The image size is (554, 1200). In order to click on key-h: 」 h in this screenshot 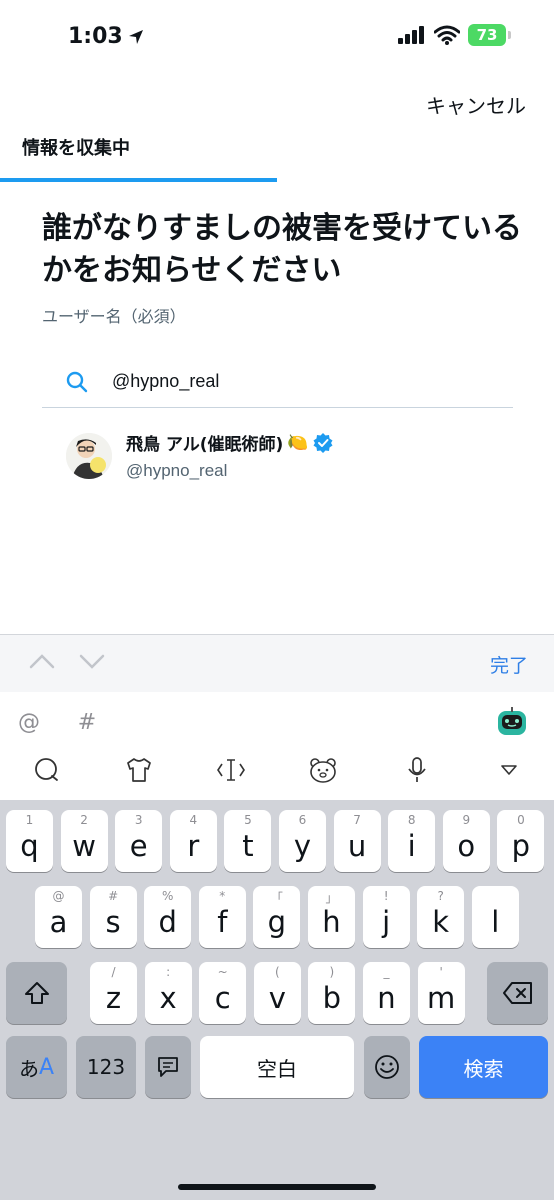, I will do `click(331, 917)`.